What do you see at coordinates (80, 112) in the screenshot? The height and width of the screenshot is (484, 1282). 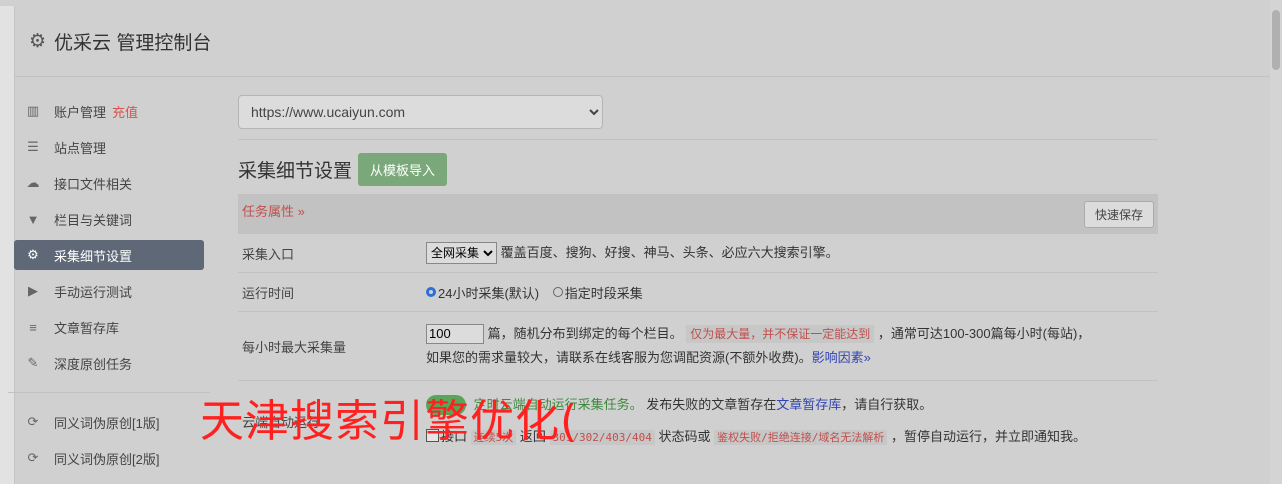 I see `sidebar-item-label: 账户管理` at bounding box center [80, 112].